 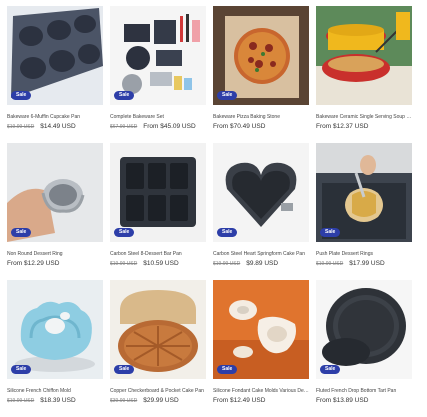 I want to click on product-title: Carbon Steel 8-Dessert Bar Pan, so click(x=158, y=254).